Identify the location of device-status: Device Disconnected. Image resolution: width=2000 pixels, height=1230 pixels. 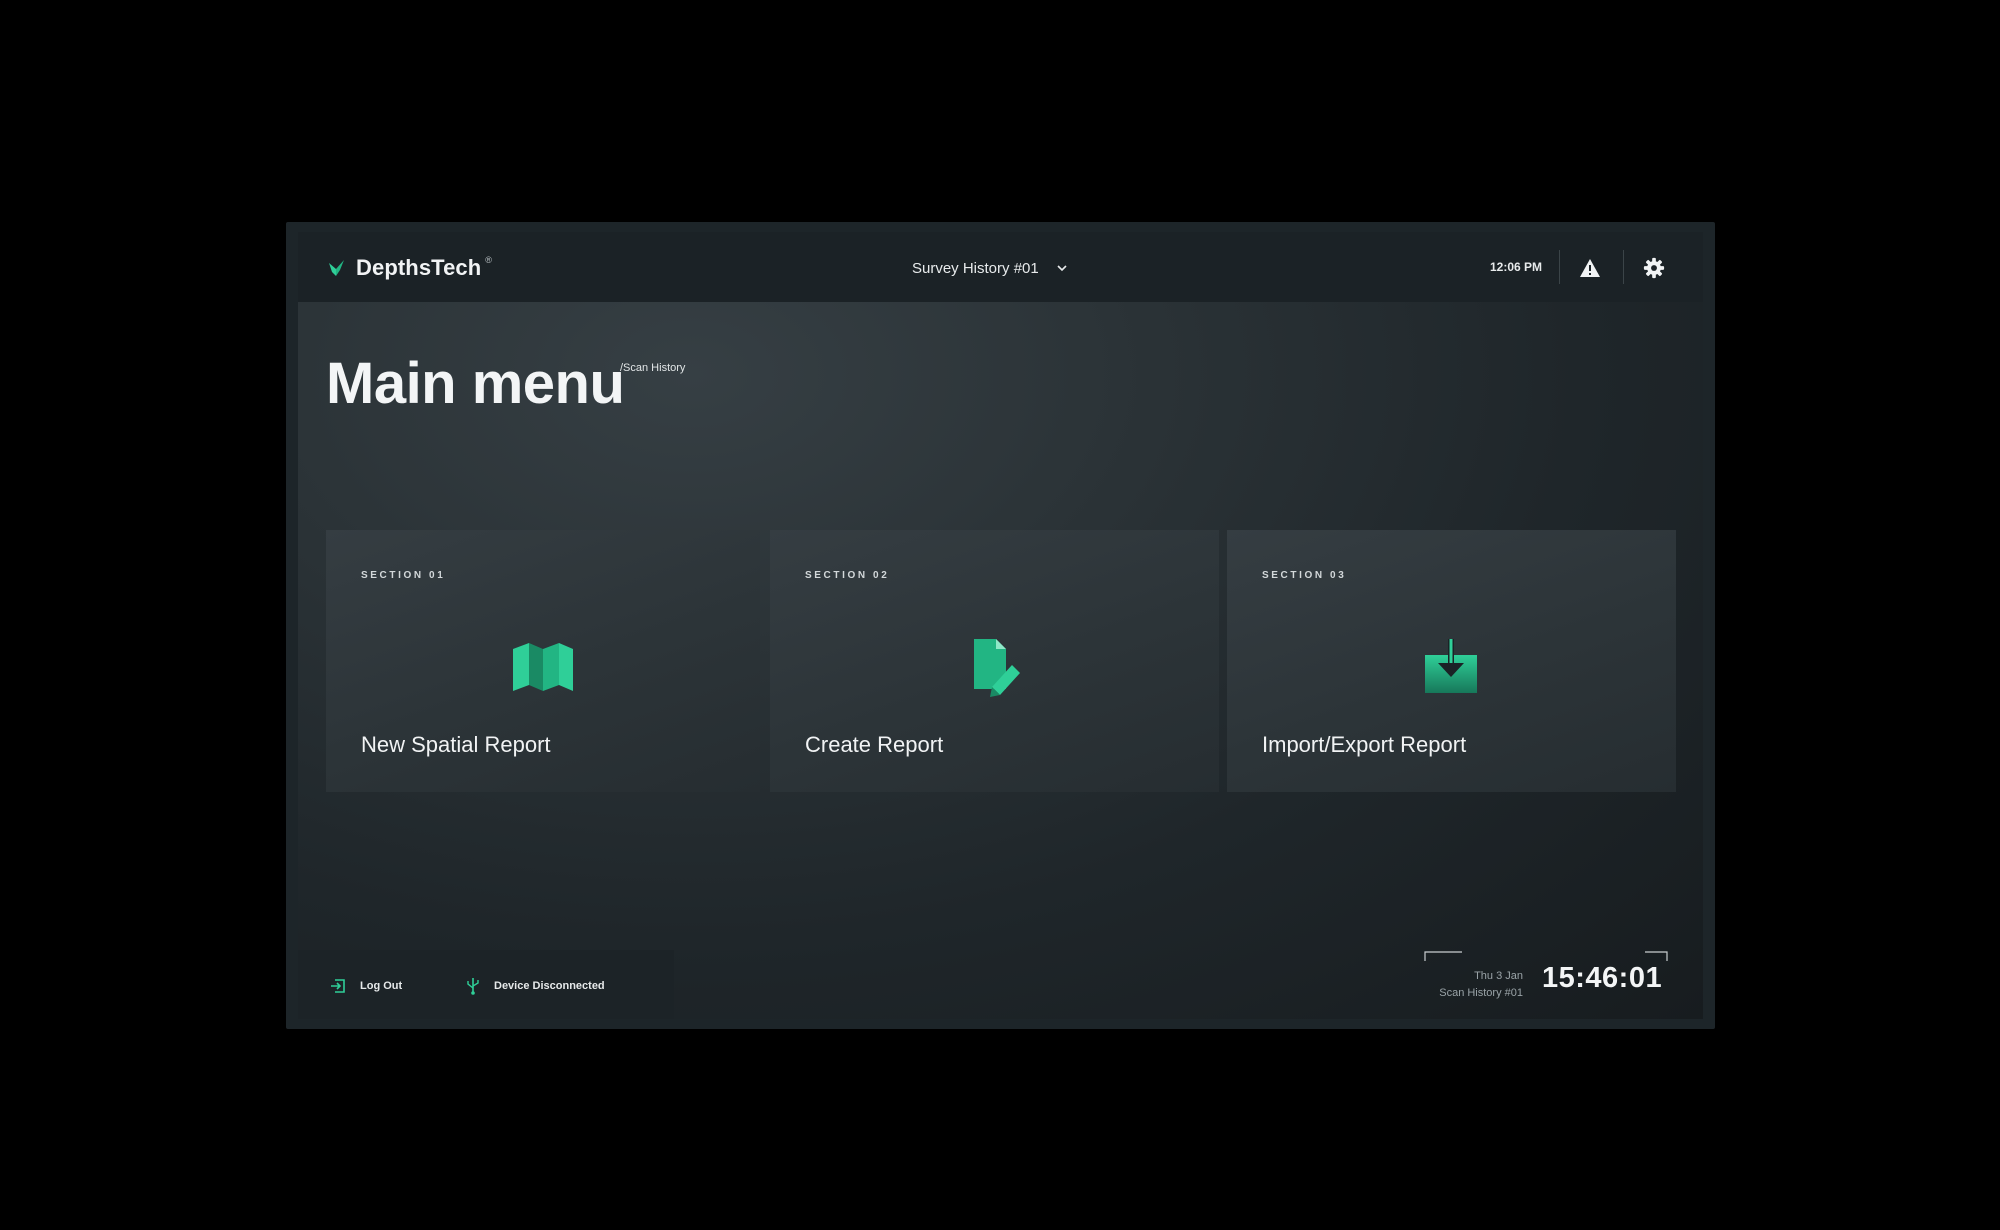
(535, 986).